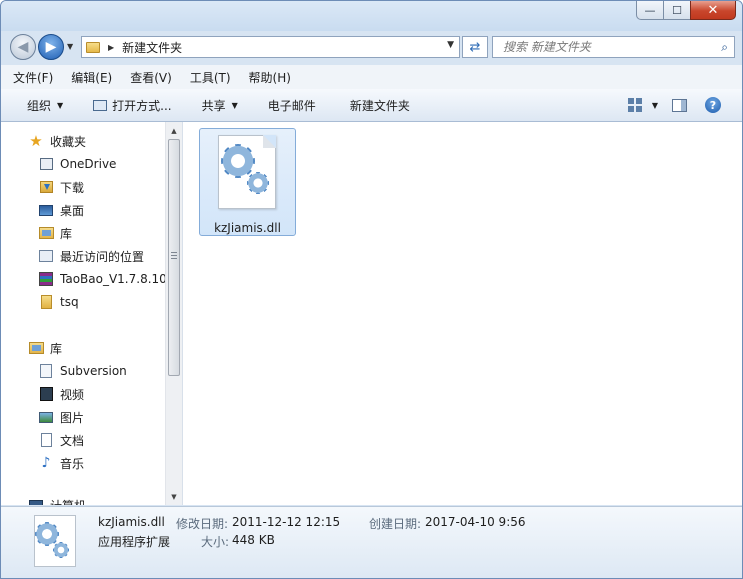  I want to click on details-created-label: 创建日期:, so click(395, 524).